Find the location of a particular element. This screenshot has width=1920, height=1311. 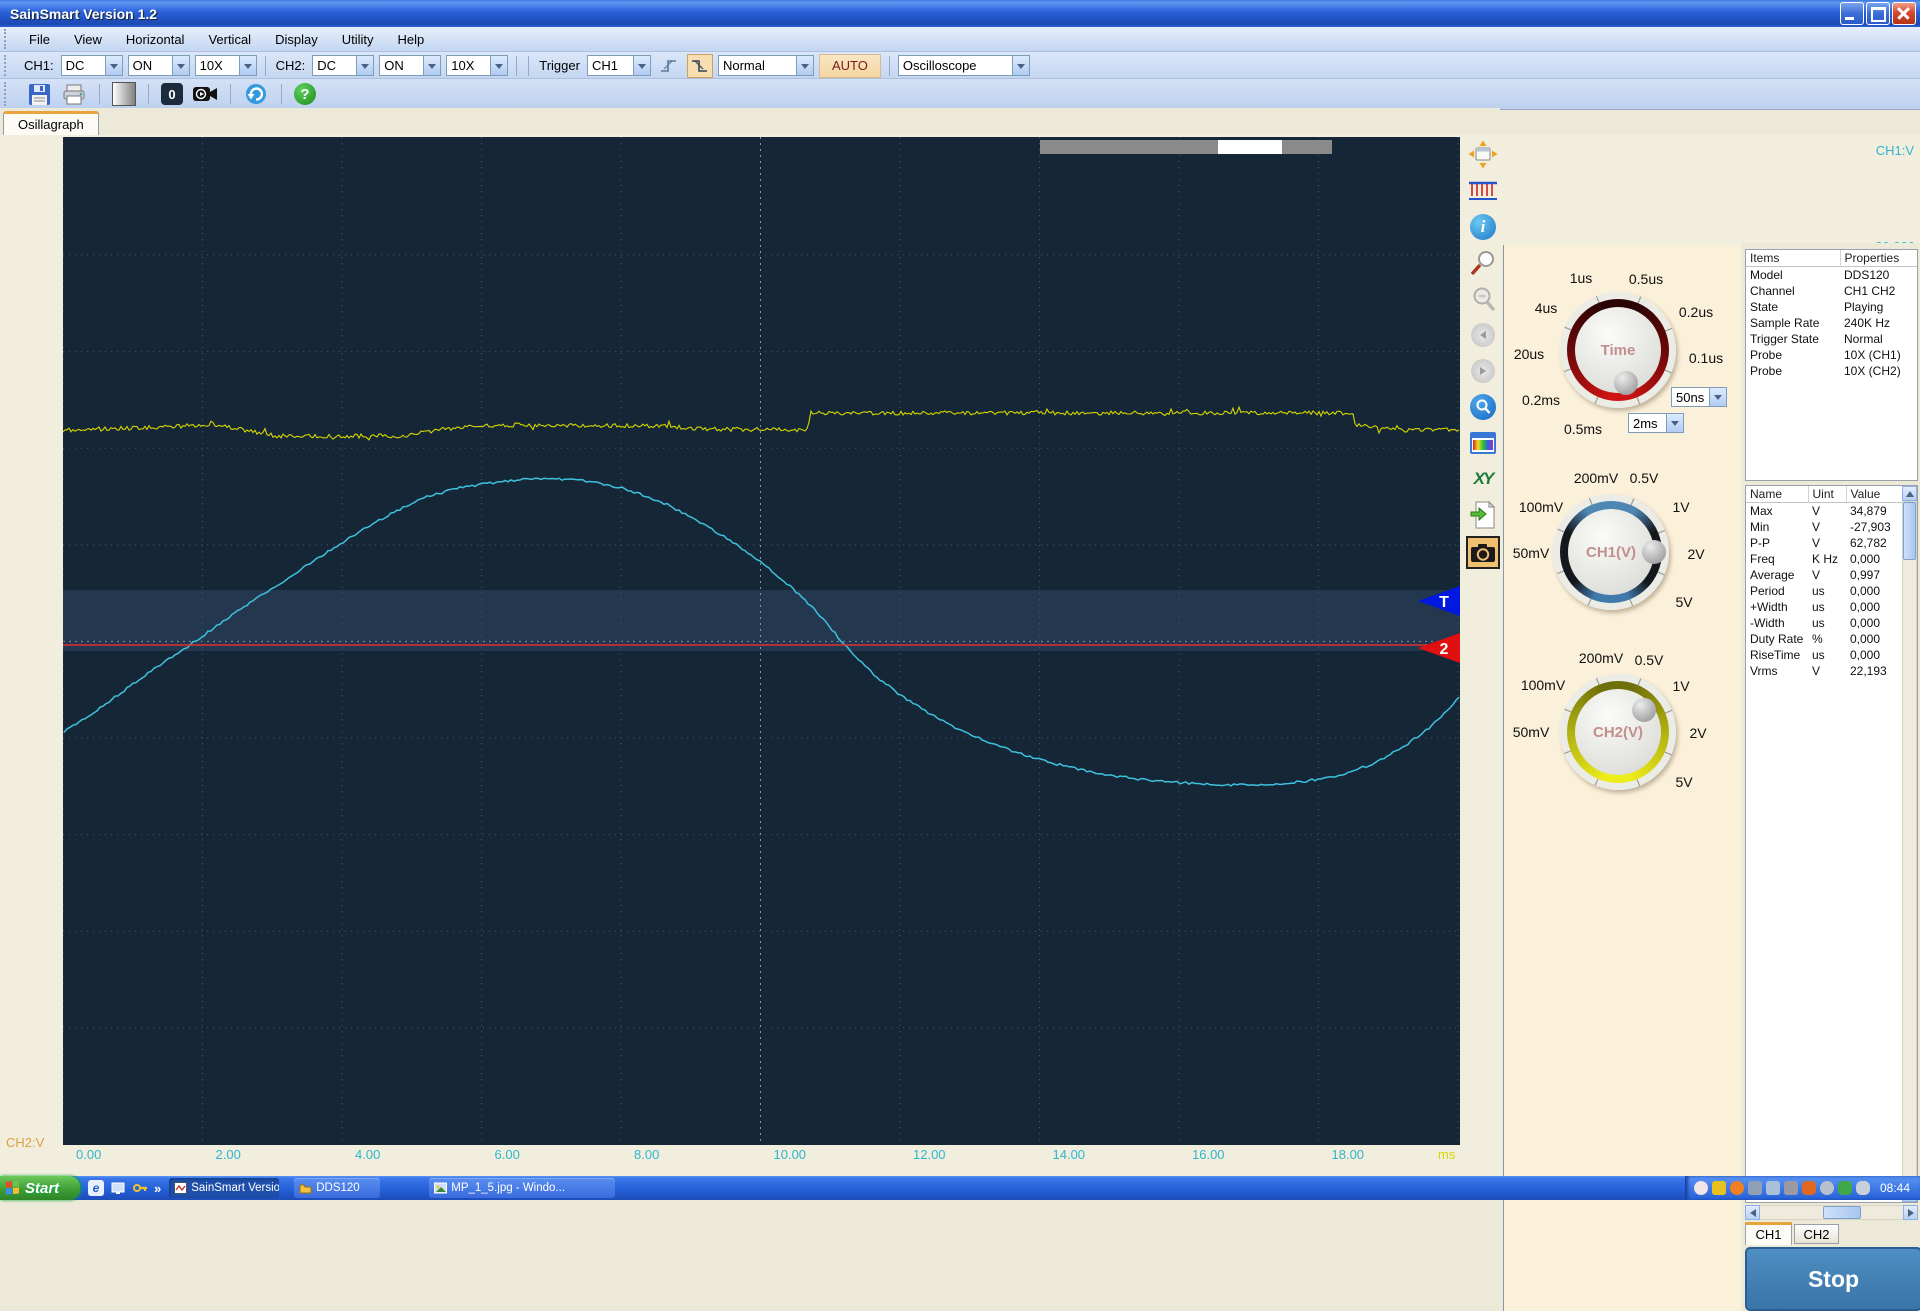

table-cell: -27,903 is located at coordinates (1870, 527).